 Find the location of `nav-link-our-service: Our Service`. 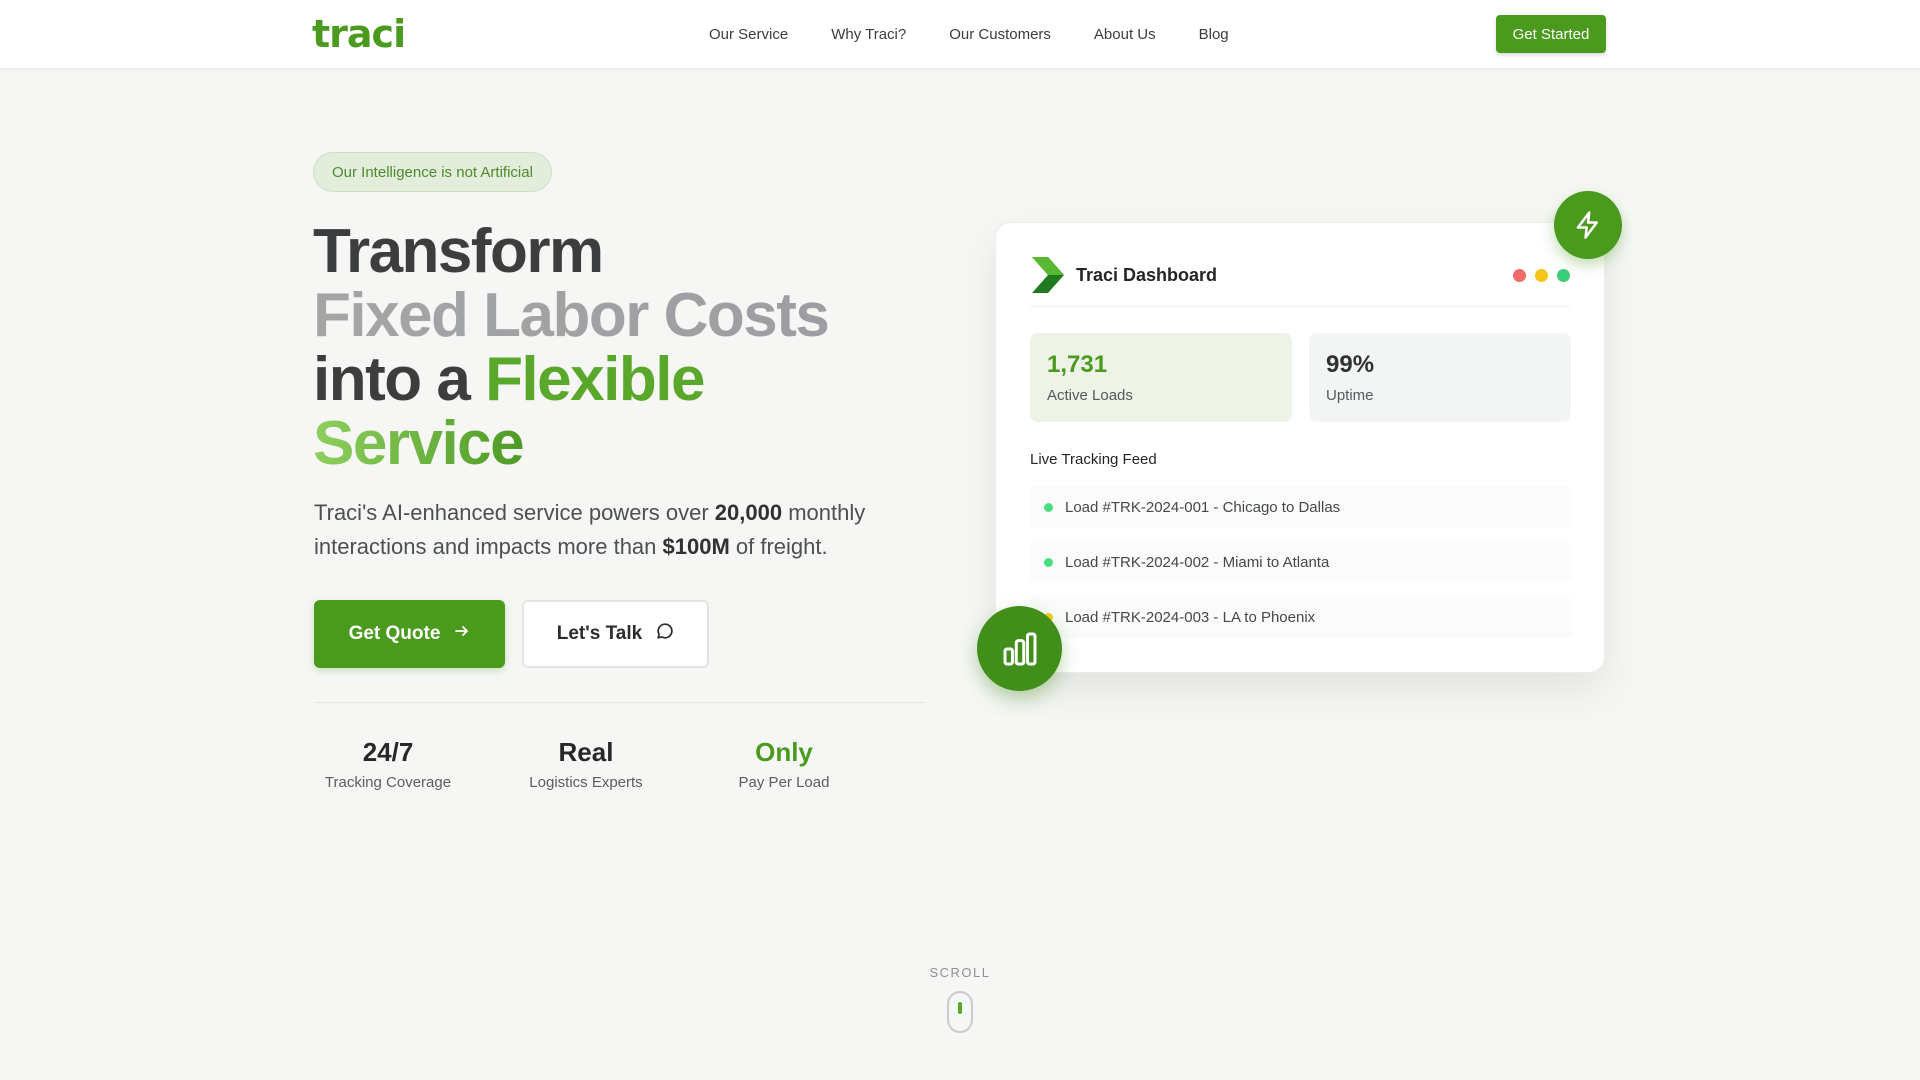

nav-link-our-service: Our Service is located at coordinates (748, 34).